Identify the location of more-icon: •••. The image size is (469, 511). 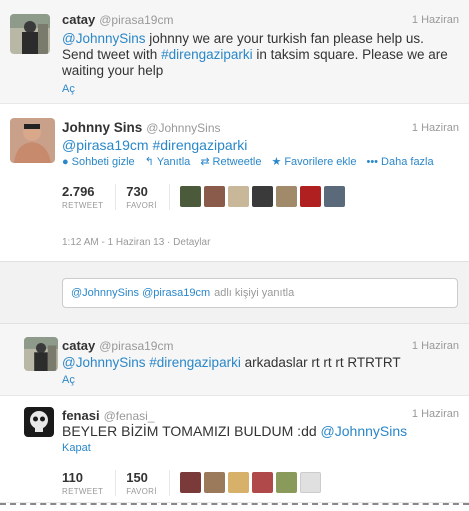
(372, 161).